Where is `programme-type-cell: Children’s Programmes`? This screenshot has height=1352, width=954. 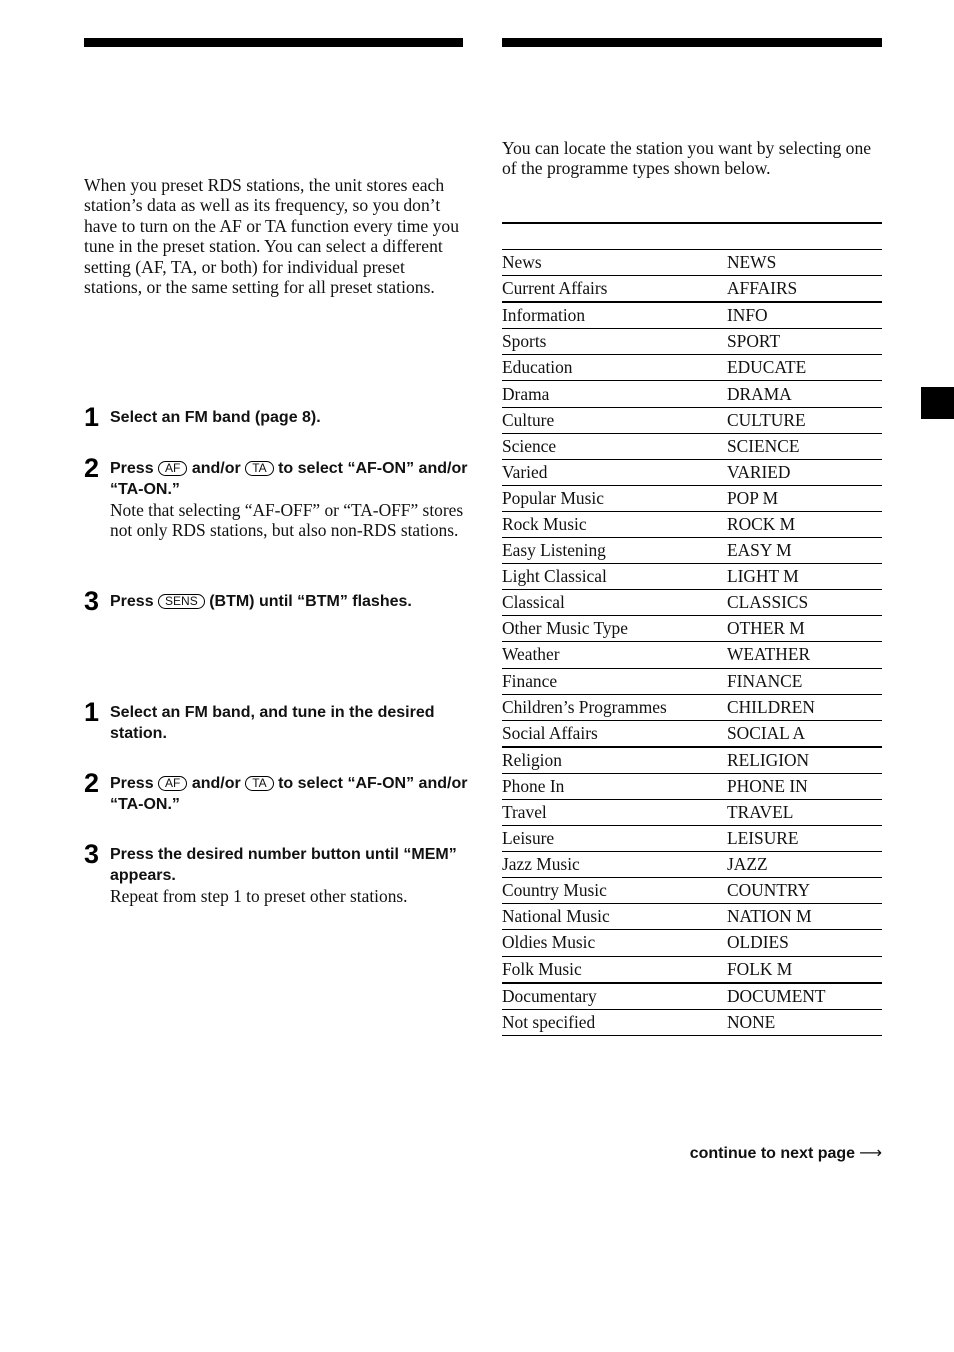
programme-type-cell: Children’s Programmes is located at coordinates (614, 707).